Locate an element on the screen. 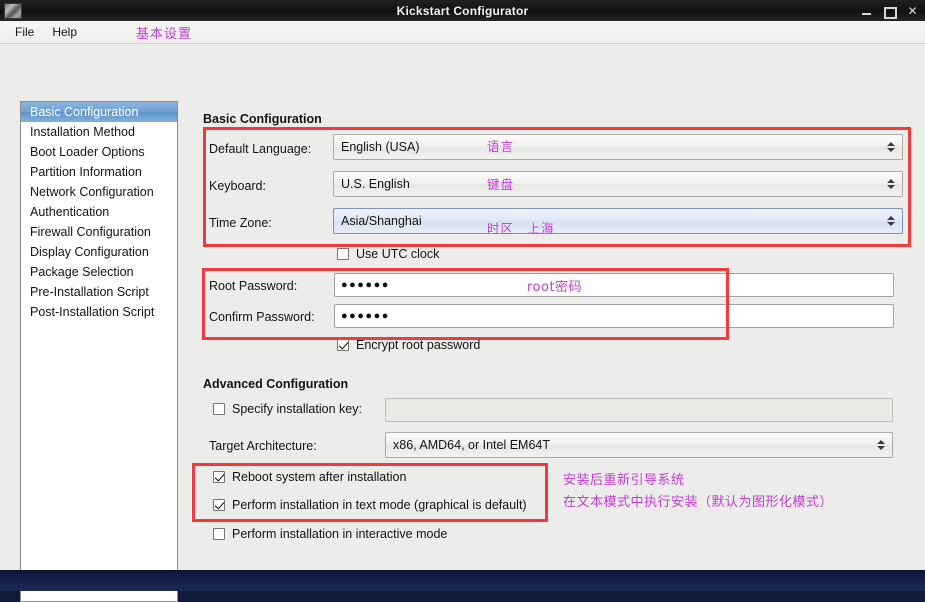  interactive-mode-label: Perform installation in interactive mode is located at coordinates (340, 534).